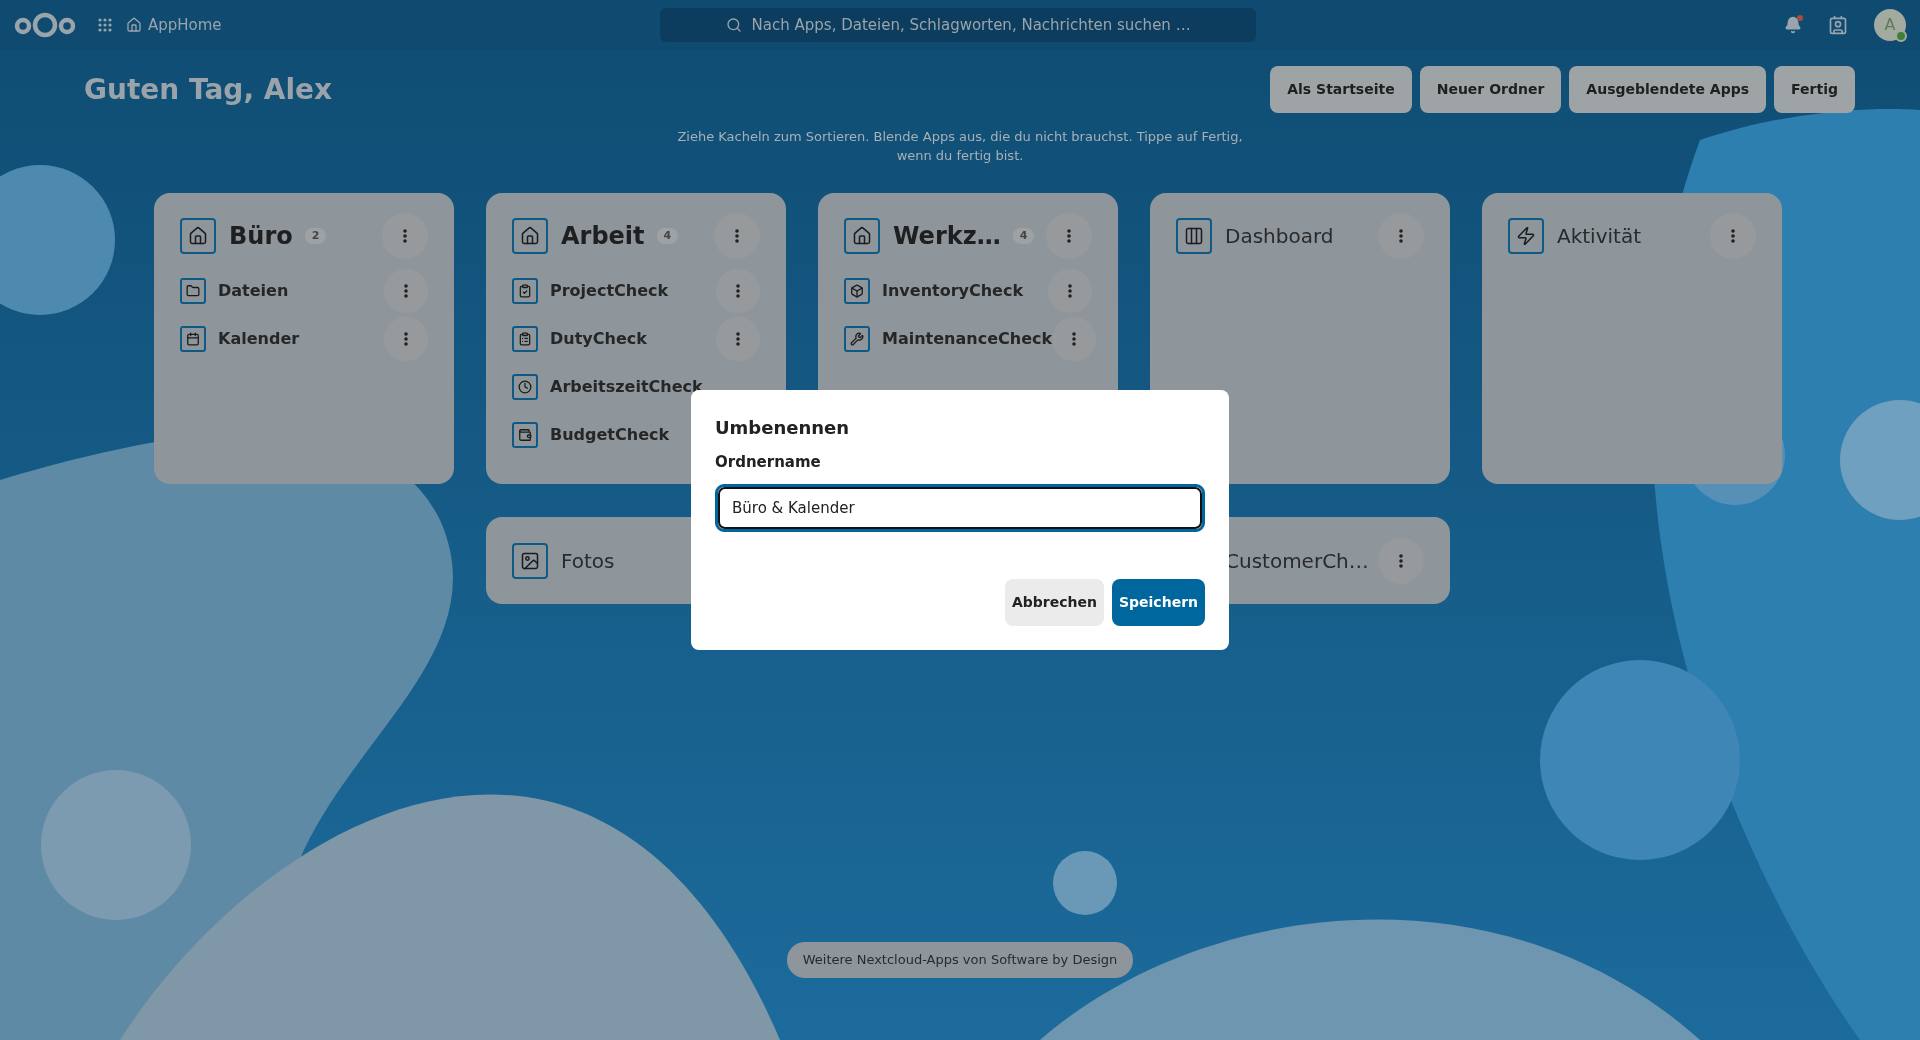 This screenshot has width=1920, height=1040. I want to click on clipboard-check-icon, so click(525, 291).